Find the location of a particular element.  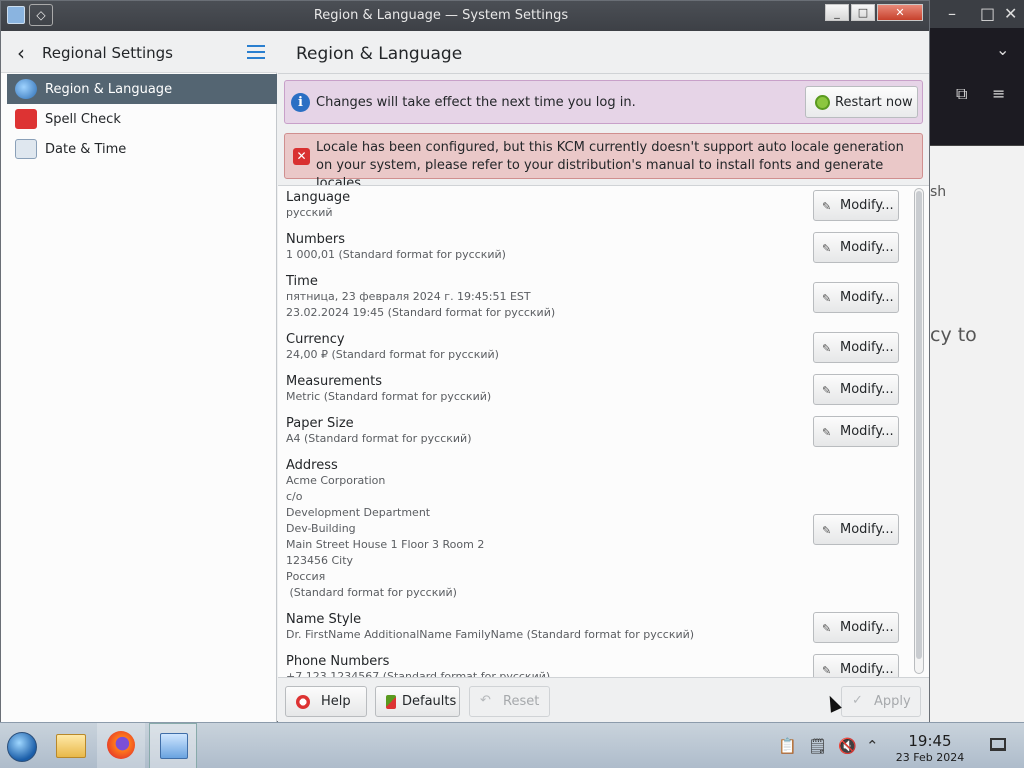

clock: 19:45 23 Feb 2024 is located at coordinates (930, 748).